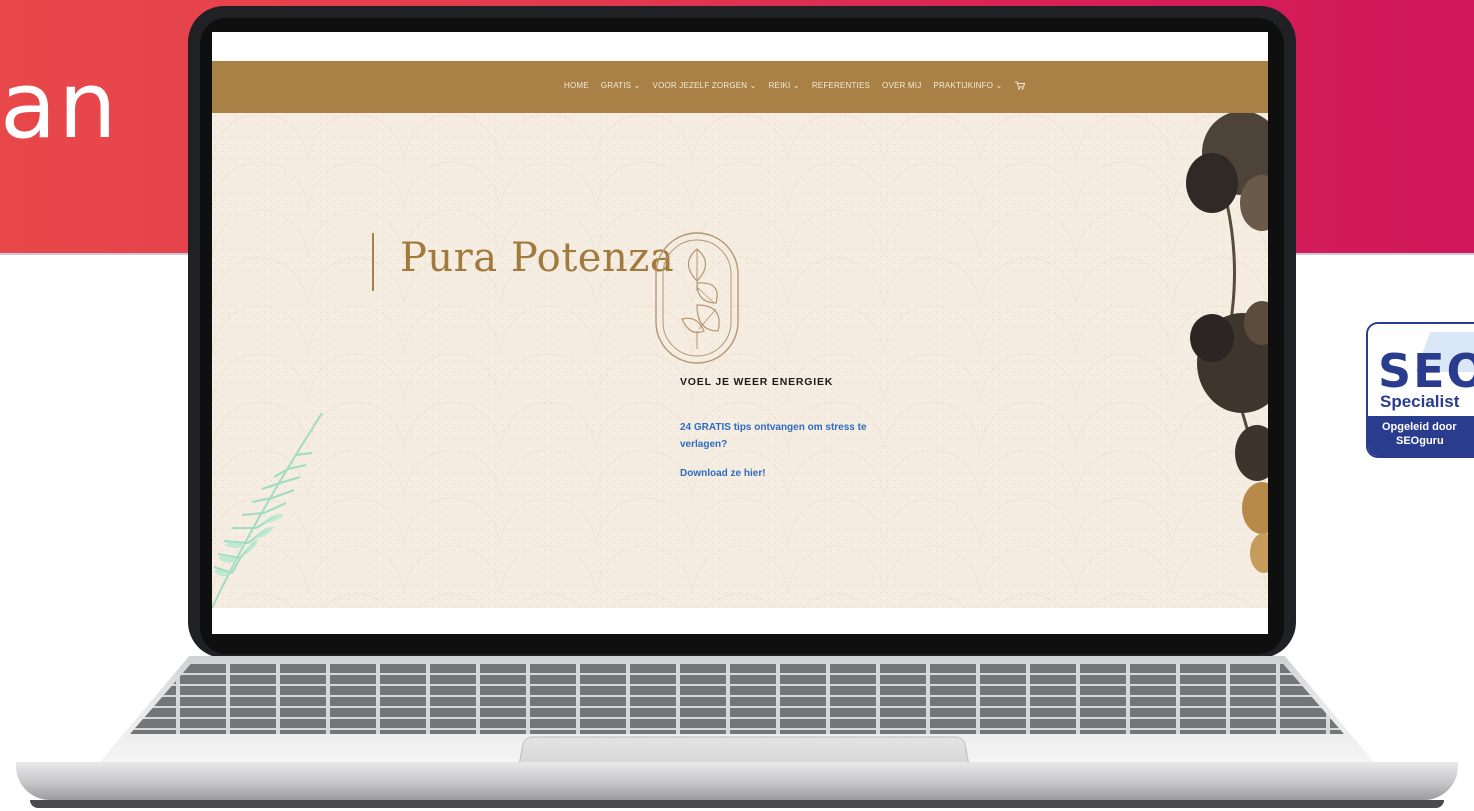  What do you see at coordinates (967, 86) in the screenshot?
I see `nav-praktijkinfo: PRAKTIJKINFO ⌄` at bounding box center [967, 86].